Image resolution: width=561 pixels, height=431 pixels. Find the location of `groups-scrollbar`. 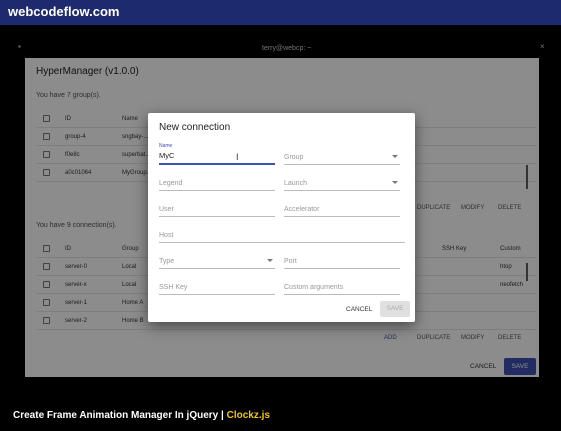

groups-scrollbar is located at coordinates (527, 177).